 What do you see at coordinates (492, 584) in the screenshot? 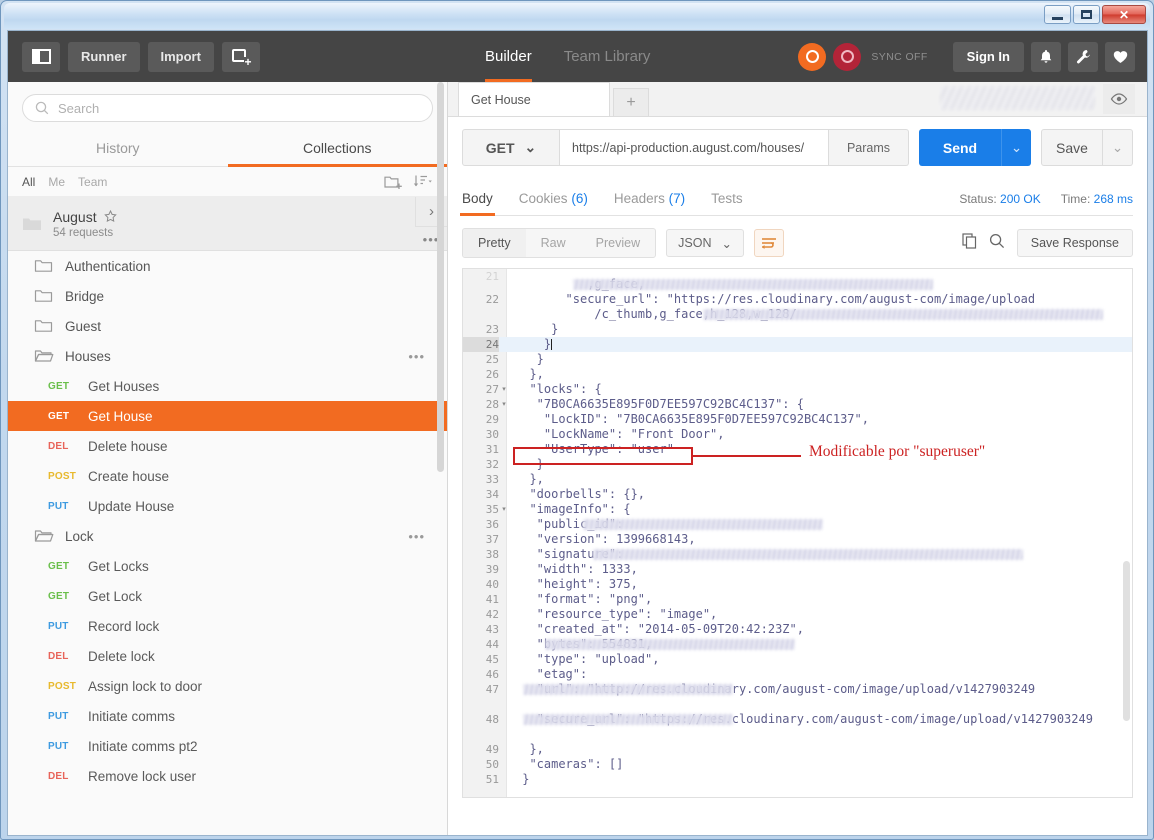
I see `line-number: 40` at bounding box center [492, 584].